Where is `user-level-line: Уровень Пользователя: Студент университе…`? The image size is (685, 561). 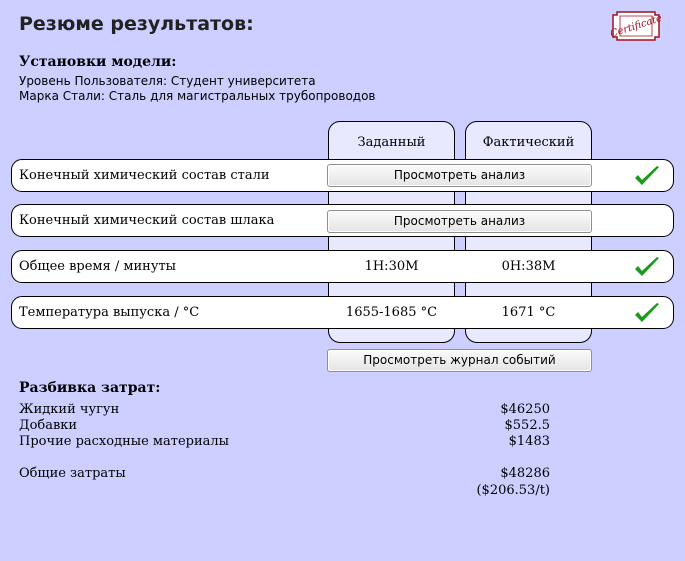
user-level-line: Уровень Пользователя: Студент университе… is located at coordinates (167, 81).